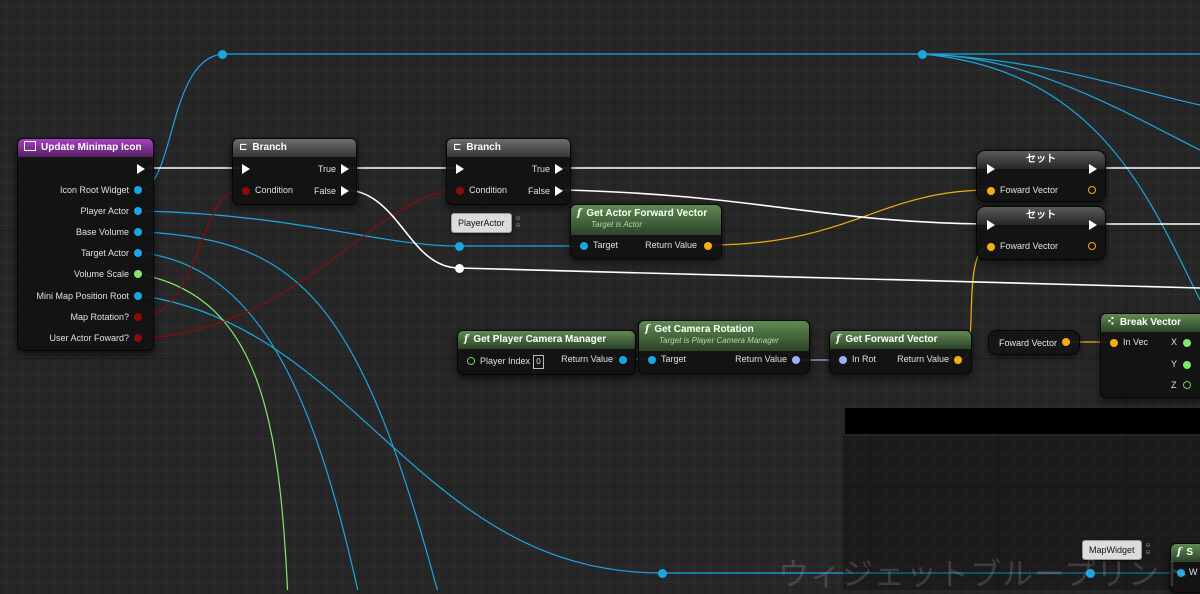  Describe the element at coordinates (101, 274) in the screenshot. I see `pin-label: Volume Scale` at that location.